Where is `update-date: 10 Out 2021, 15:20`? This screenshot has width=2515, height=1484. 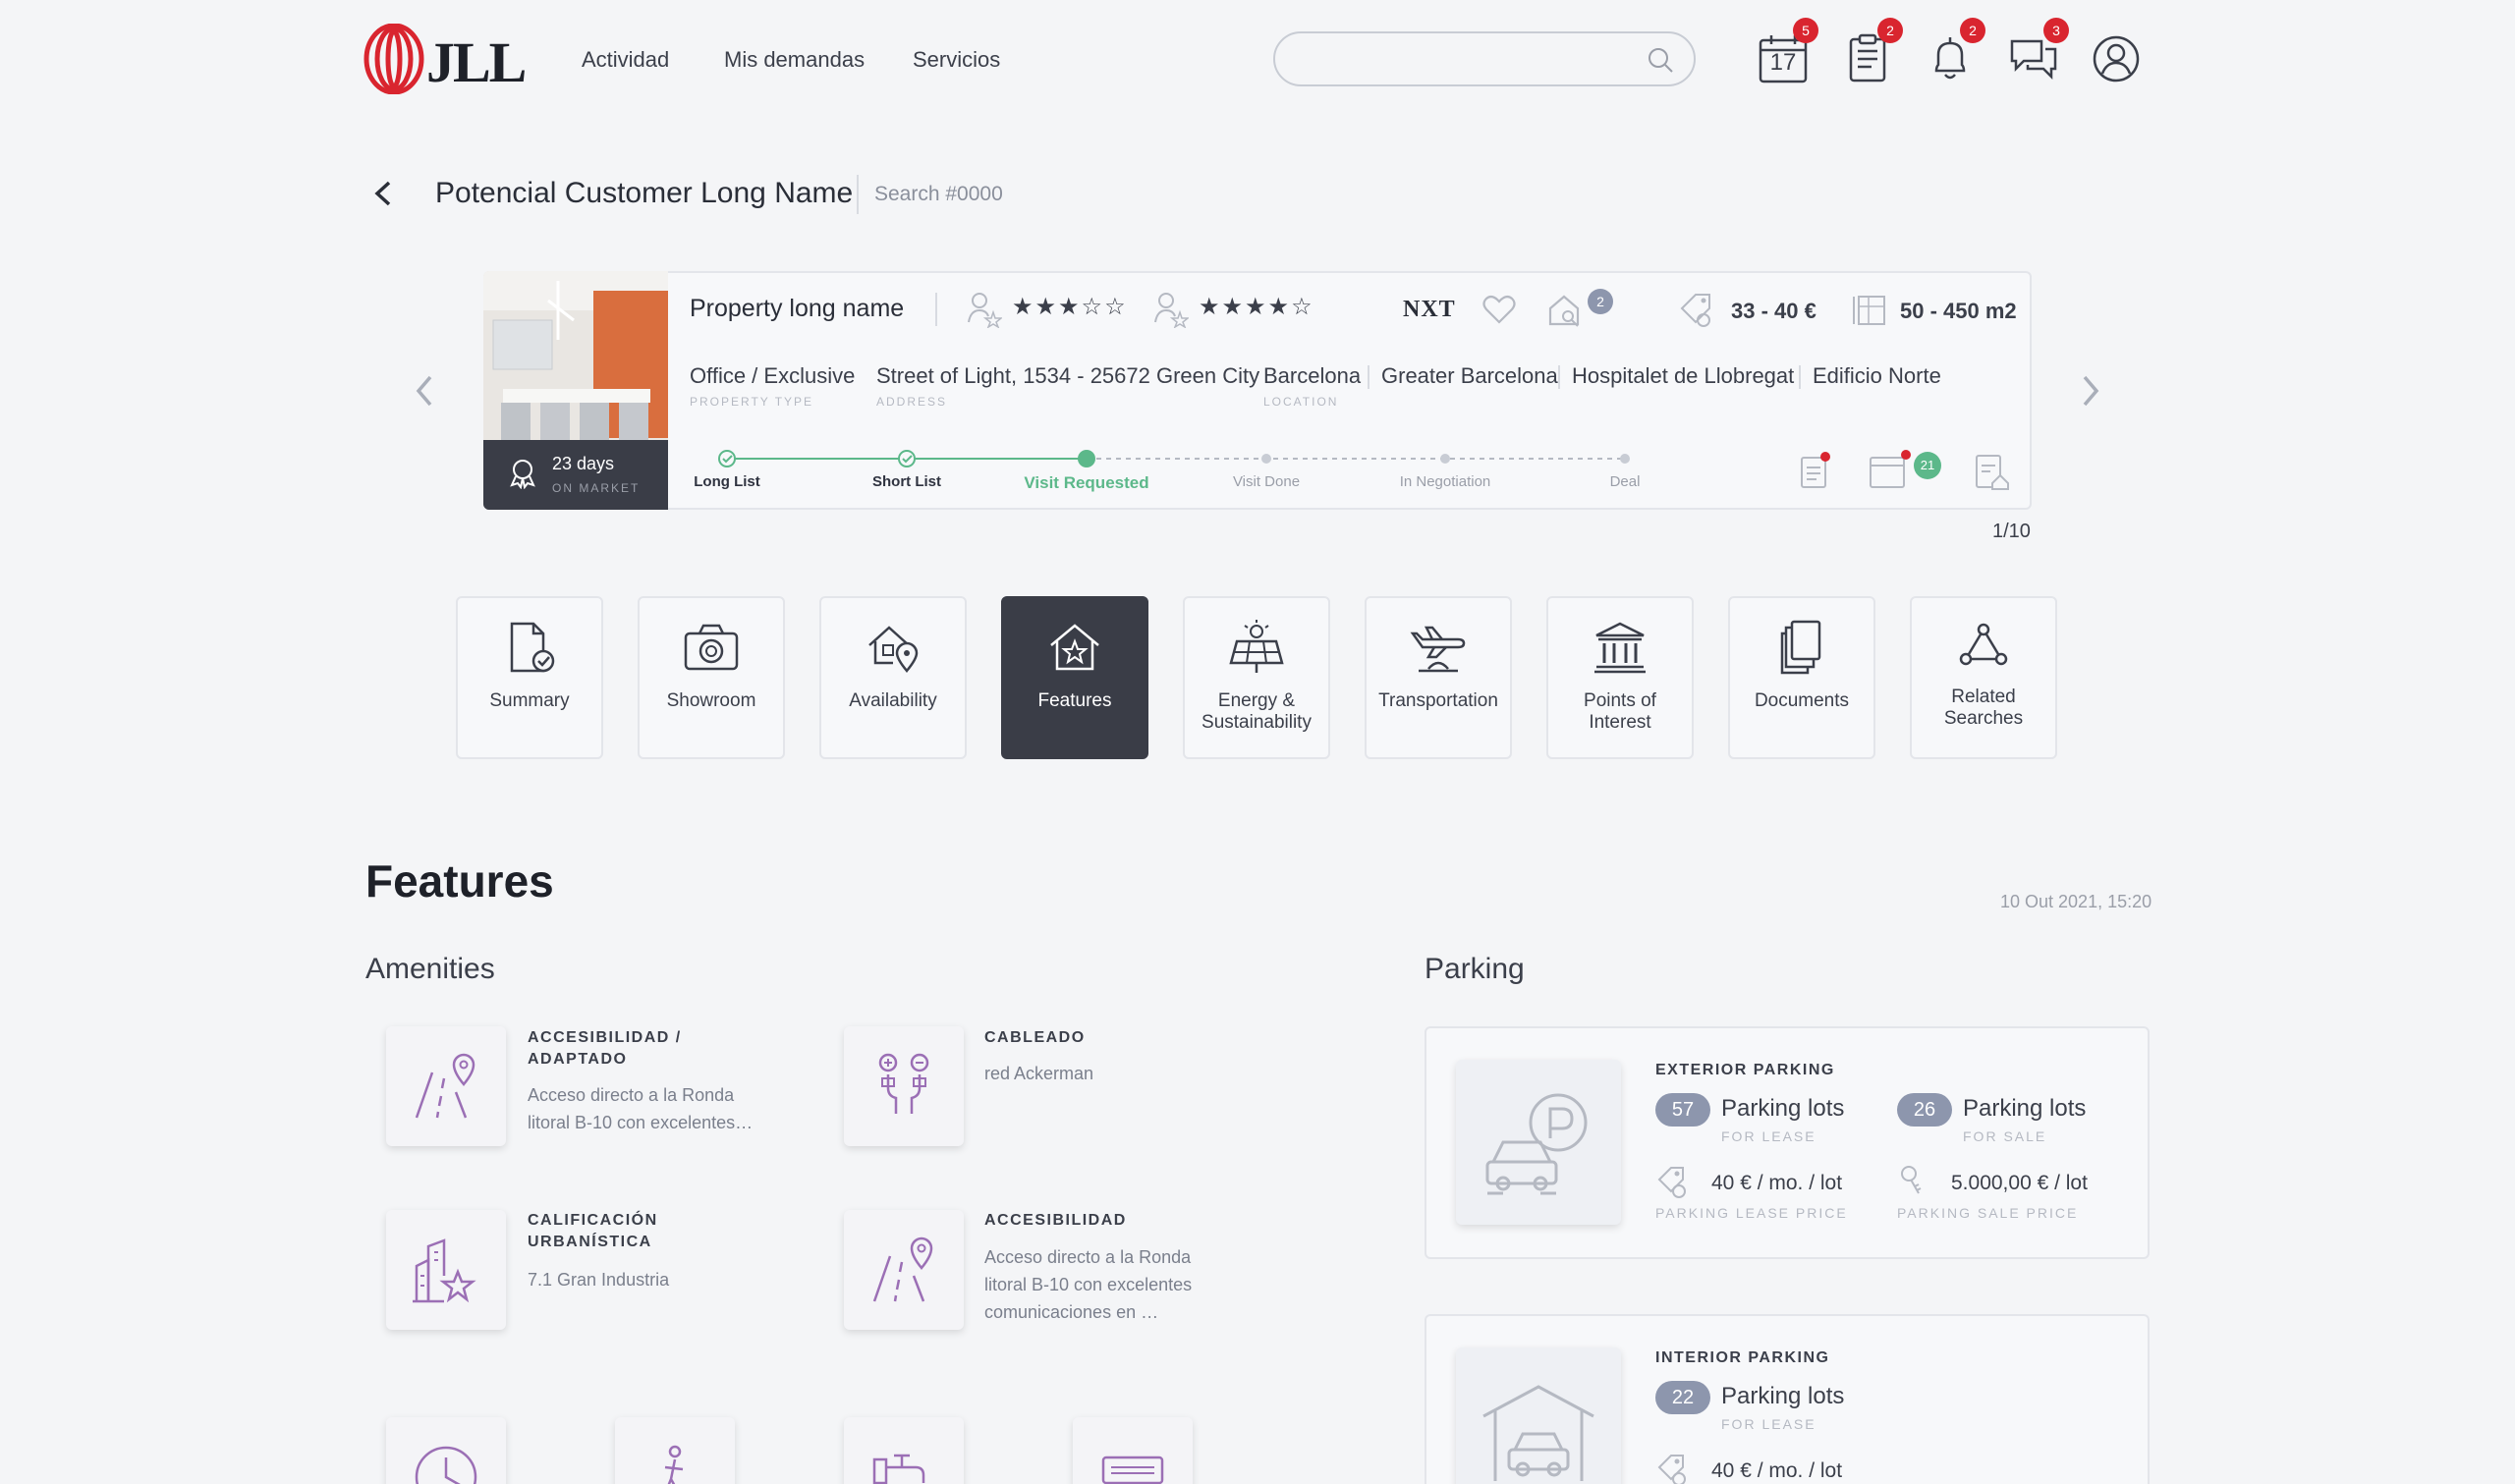 update-date: 10 Out 2021, 15:20 is located at coordinates (2076, 901).